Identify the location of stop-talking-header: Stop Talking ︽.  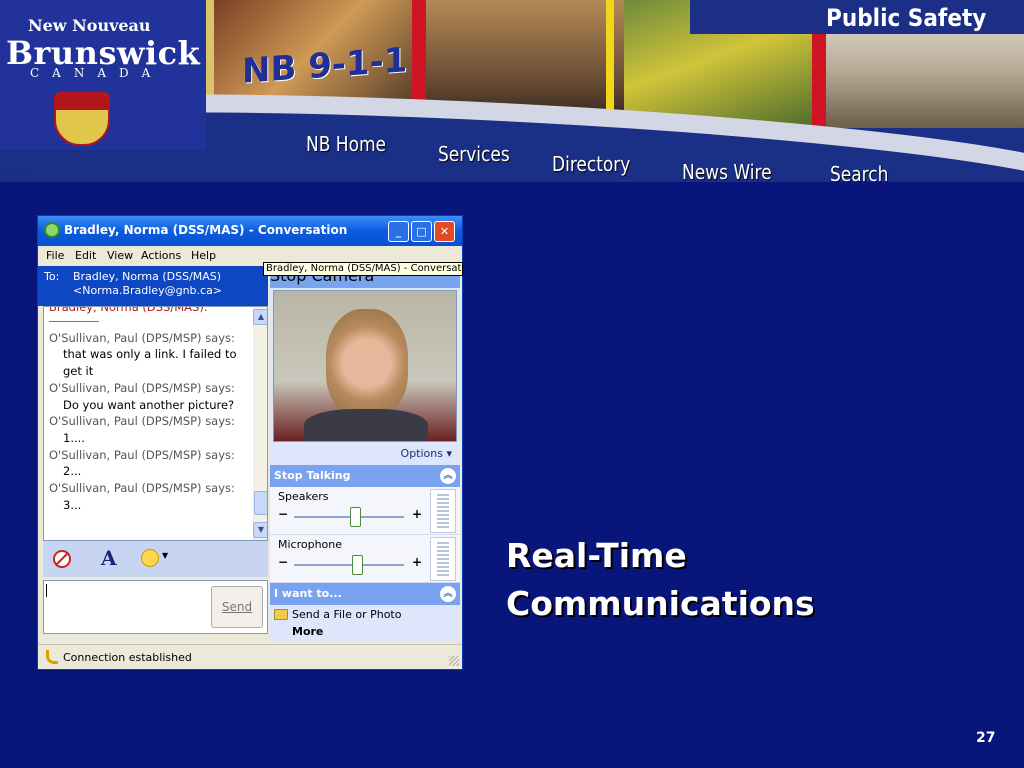
(365, 476).